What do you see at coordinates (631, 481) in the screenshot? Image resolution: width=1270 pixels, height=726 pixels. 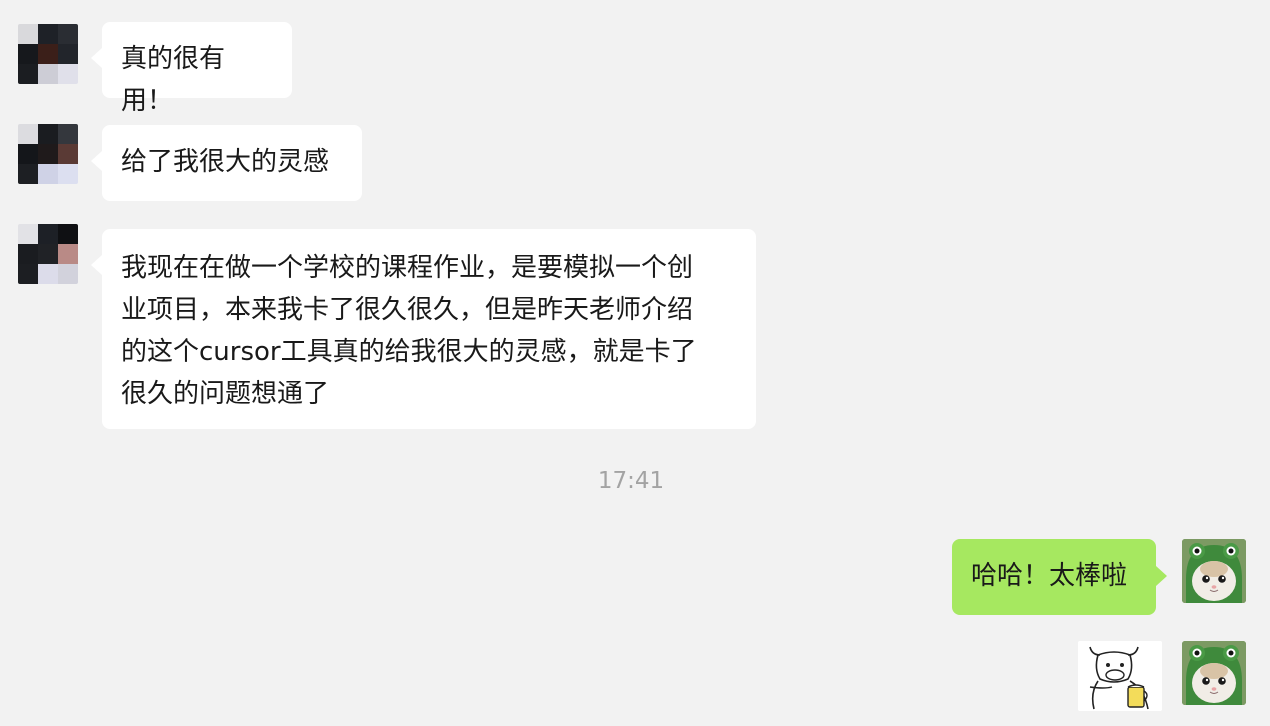 I see `message-timestamp: 17:41` at bounding box center [631, 481].